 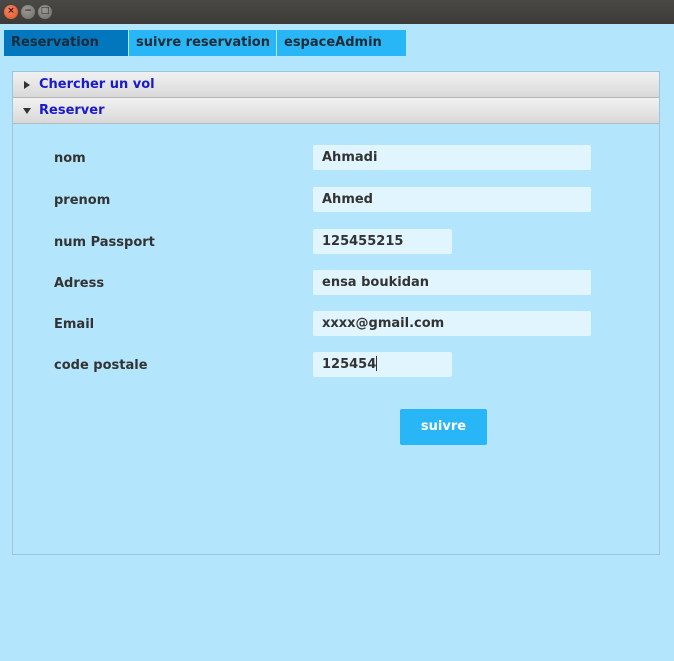 I want to click on adress-label: Adress, so click(x=79, y=283).